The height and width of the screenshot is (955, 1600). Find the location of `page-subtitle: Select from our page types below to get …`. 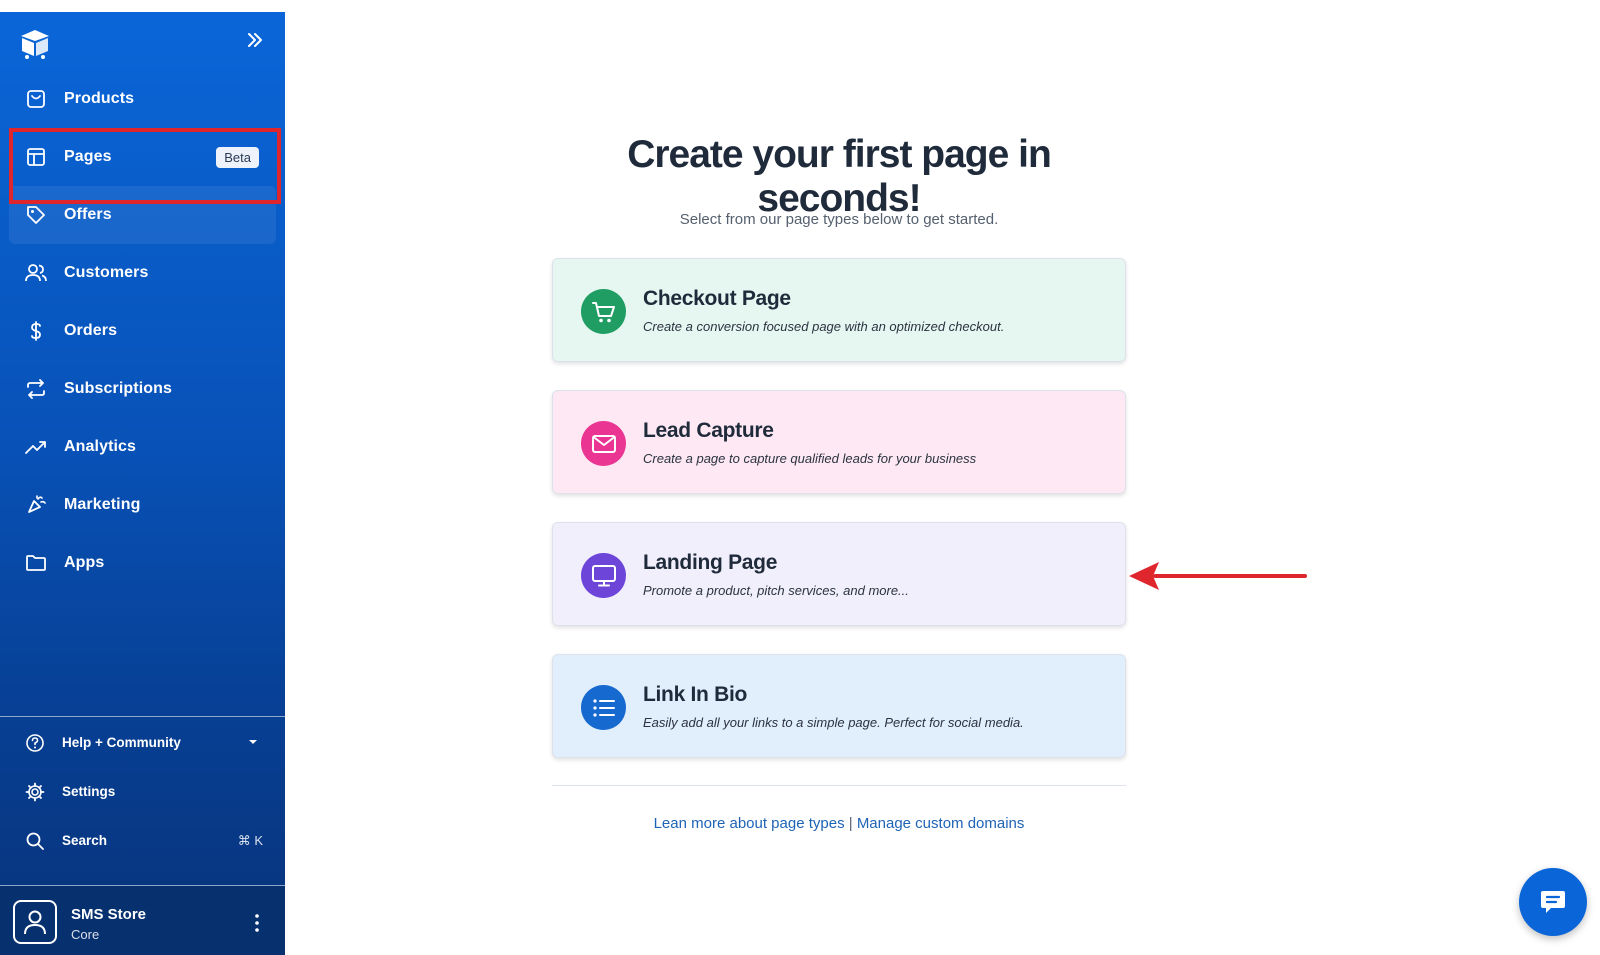

page-subtitle: Select from our page types below to get … is located at coordinates (839, 219).